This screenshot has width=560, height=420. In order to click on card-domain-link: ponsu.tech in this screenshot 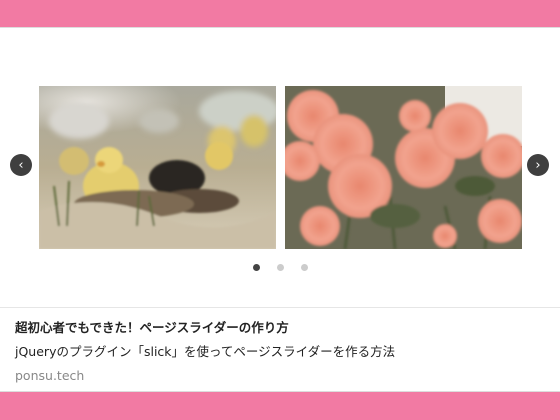, I will do `click(280, 376)`.